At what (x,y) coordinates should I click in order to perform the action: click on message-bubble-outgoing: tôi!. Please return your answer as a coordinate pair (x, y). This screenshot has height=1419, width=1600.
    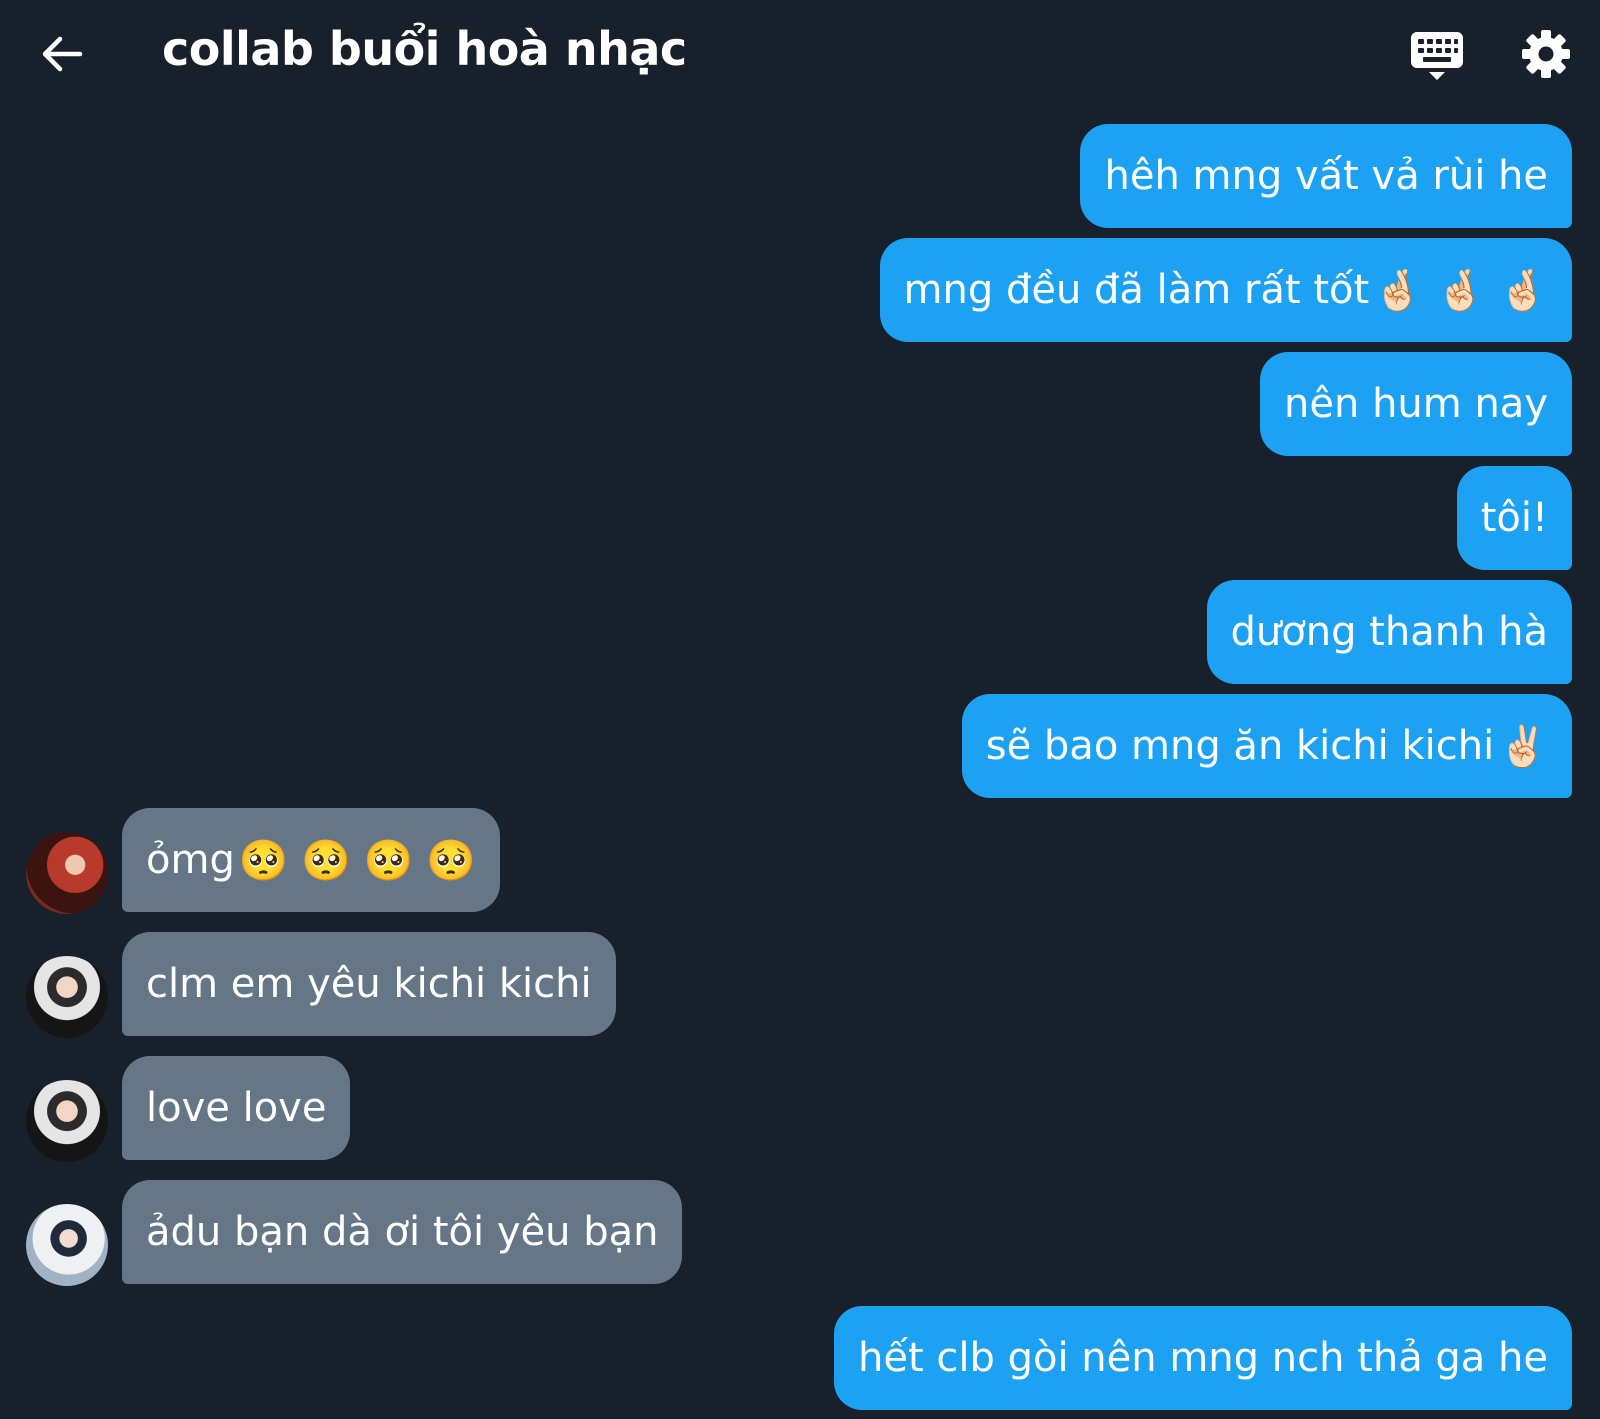
    Looking at the image, I should click on (1514, 518).